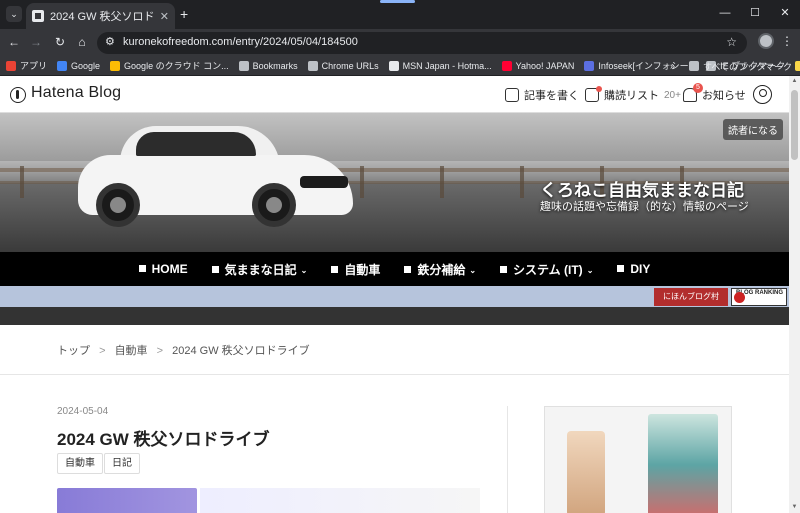  Describe the element at coordinates (18, 95) in the screenshot. I see `hatena-logo-icon` at that location.